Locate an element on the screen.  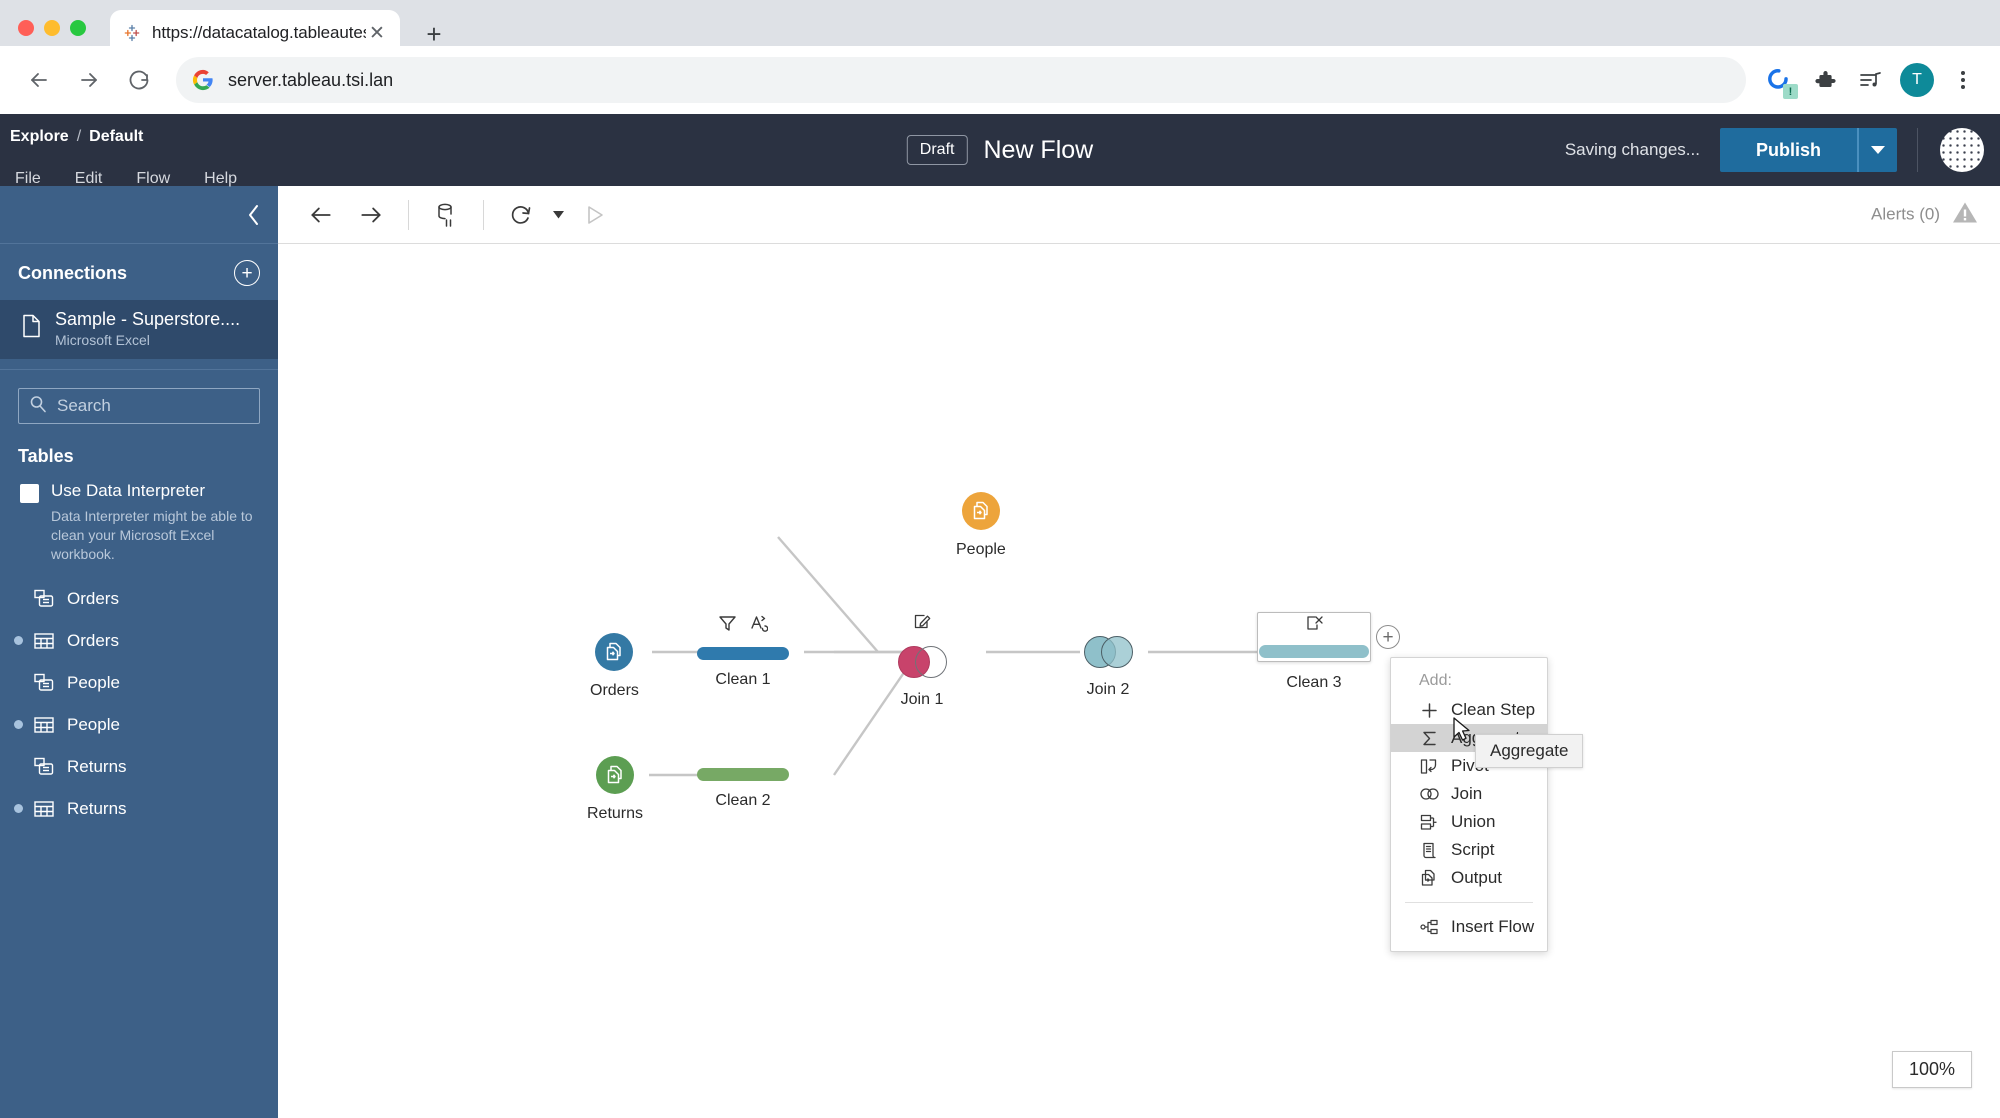
menu-item-union: Union is located at coordinates (1469, 822).